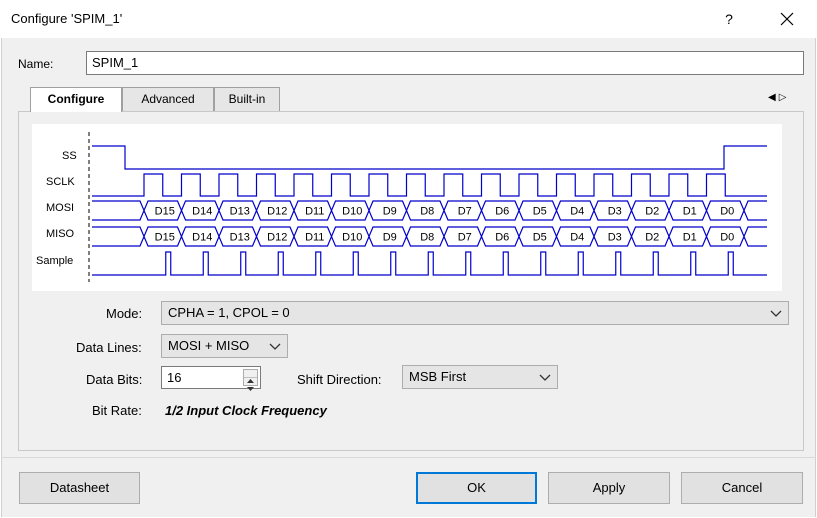 The width and height of the screenshot is (817, 518). What do you see at coordinates (352, 238) in the screenshot?
I see `miso-bit-label: D10` at bounding box center [352, 238].